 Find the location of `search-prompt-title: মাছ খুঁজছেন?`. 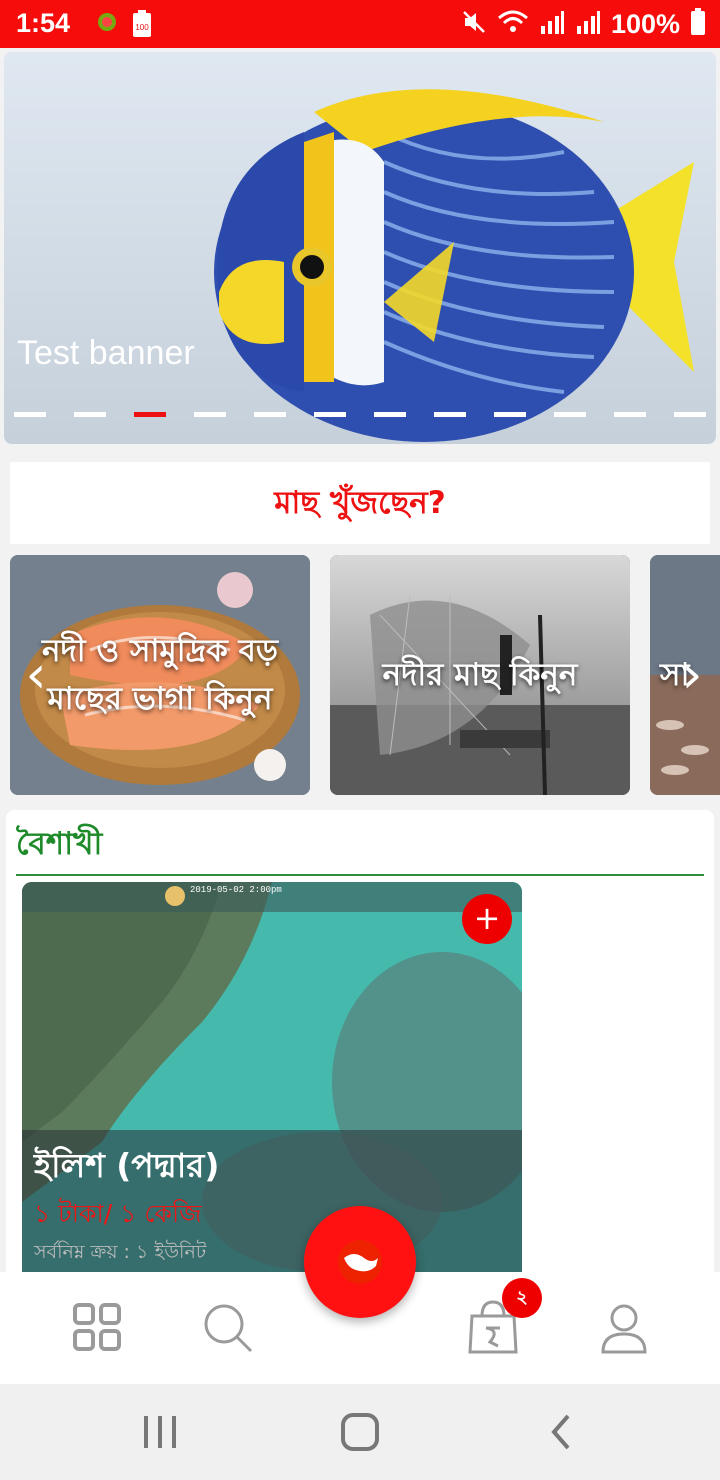

search-prompt-title: মাছ খুঁজছেন? is located at coordinates (360, 503).